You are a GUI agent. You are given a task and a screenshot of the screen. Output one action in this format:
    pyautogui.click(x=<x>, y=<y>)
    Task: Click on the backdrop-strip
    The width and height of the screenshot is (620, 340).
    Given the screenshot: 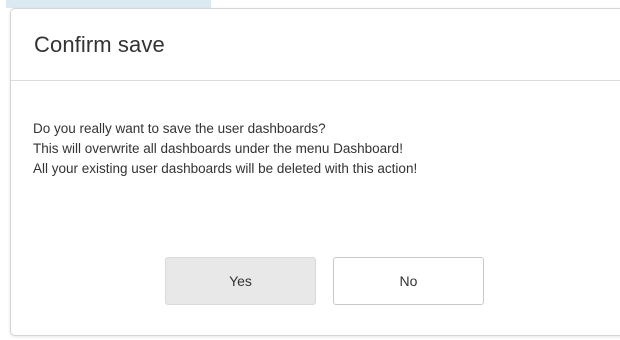 What is the action you would take?
    pyautogui.click(x=108, y=4)
    